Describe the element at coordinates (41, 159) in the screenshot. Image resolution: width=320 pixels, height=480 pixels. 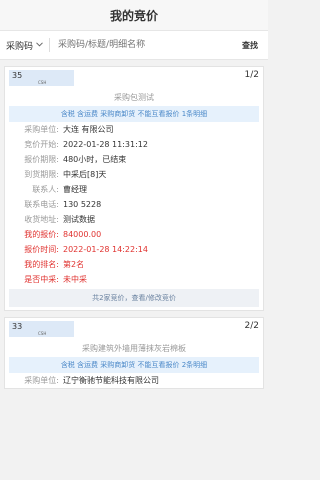
I see `row-label: 报价期限:` at that location.